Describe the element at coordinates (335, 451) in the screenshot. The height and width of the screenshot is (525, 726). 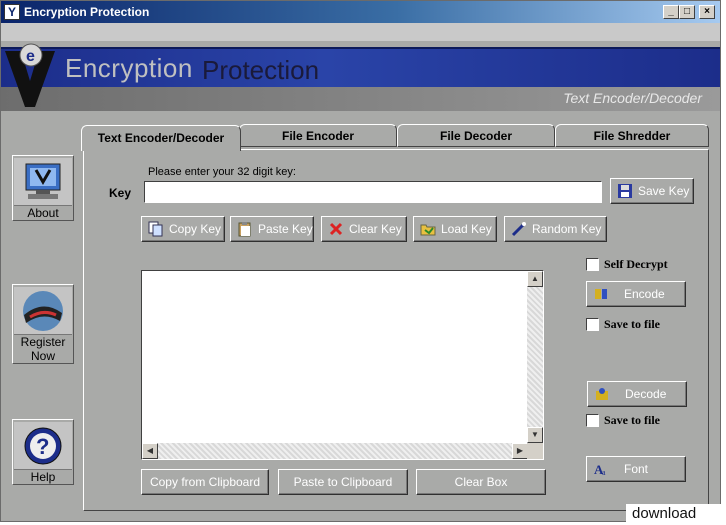
I see `horizontal-scrollbar: ◀ ▶` at that location.